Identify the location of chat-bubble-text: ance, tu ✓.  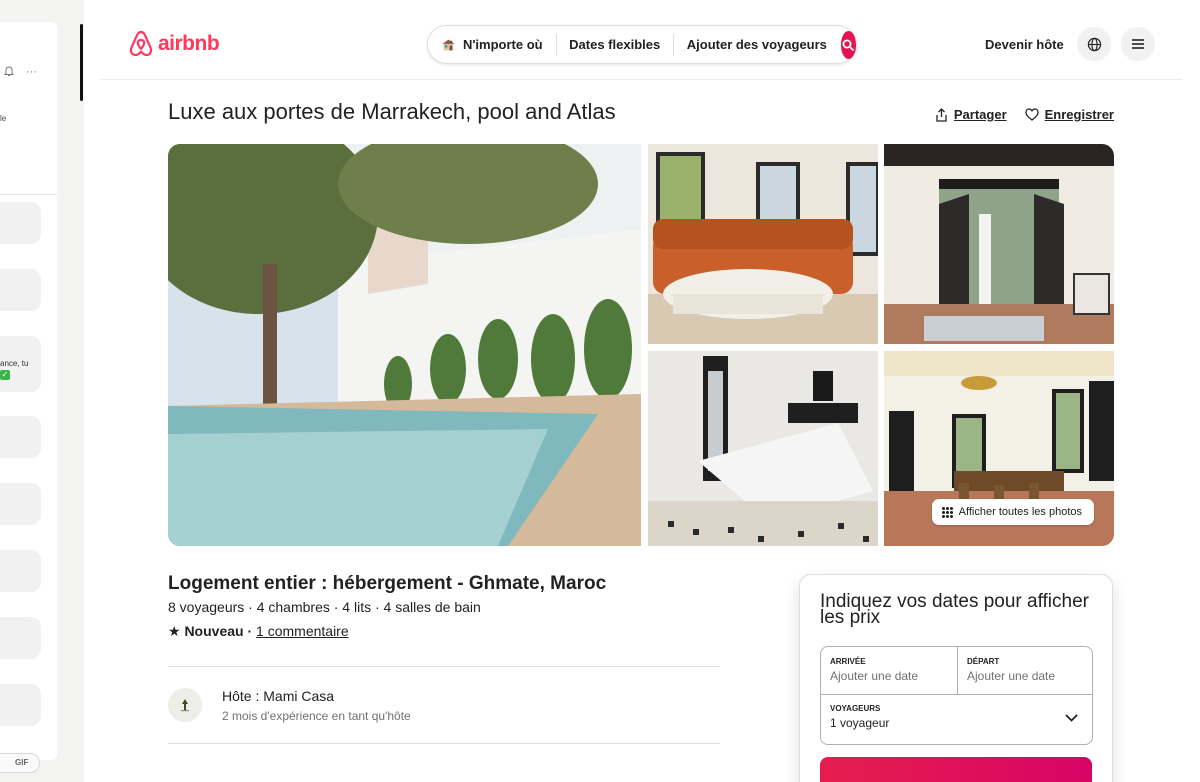
(14, 369).